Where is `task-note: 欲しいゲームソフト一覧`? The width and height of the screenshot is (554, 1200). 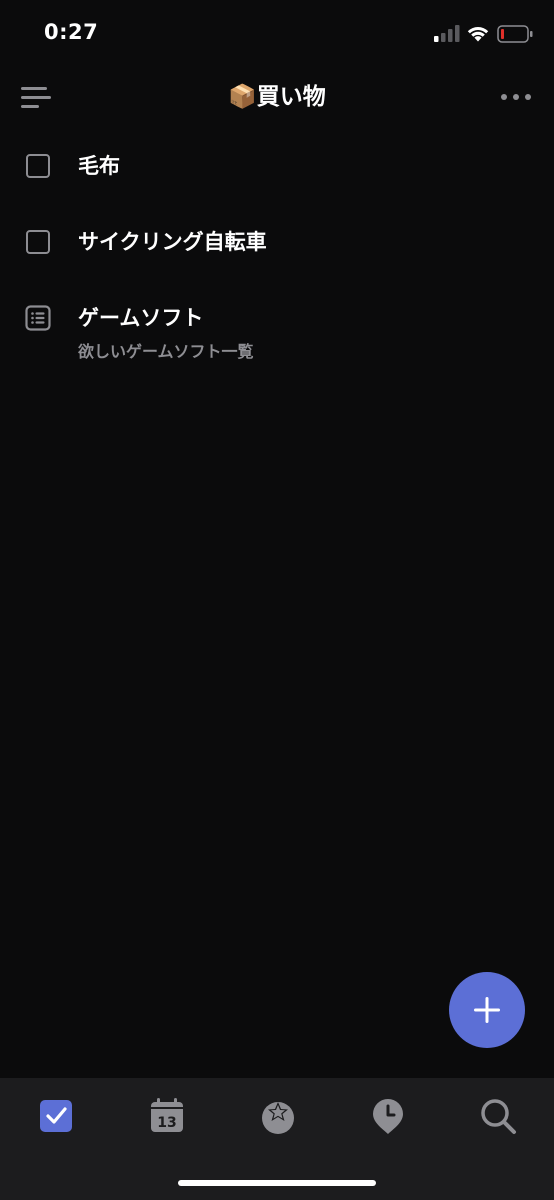 task-note: 欲しいゲームソフト一覧 is located at coordinates (166, 351).